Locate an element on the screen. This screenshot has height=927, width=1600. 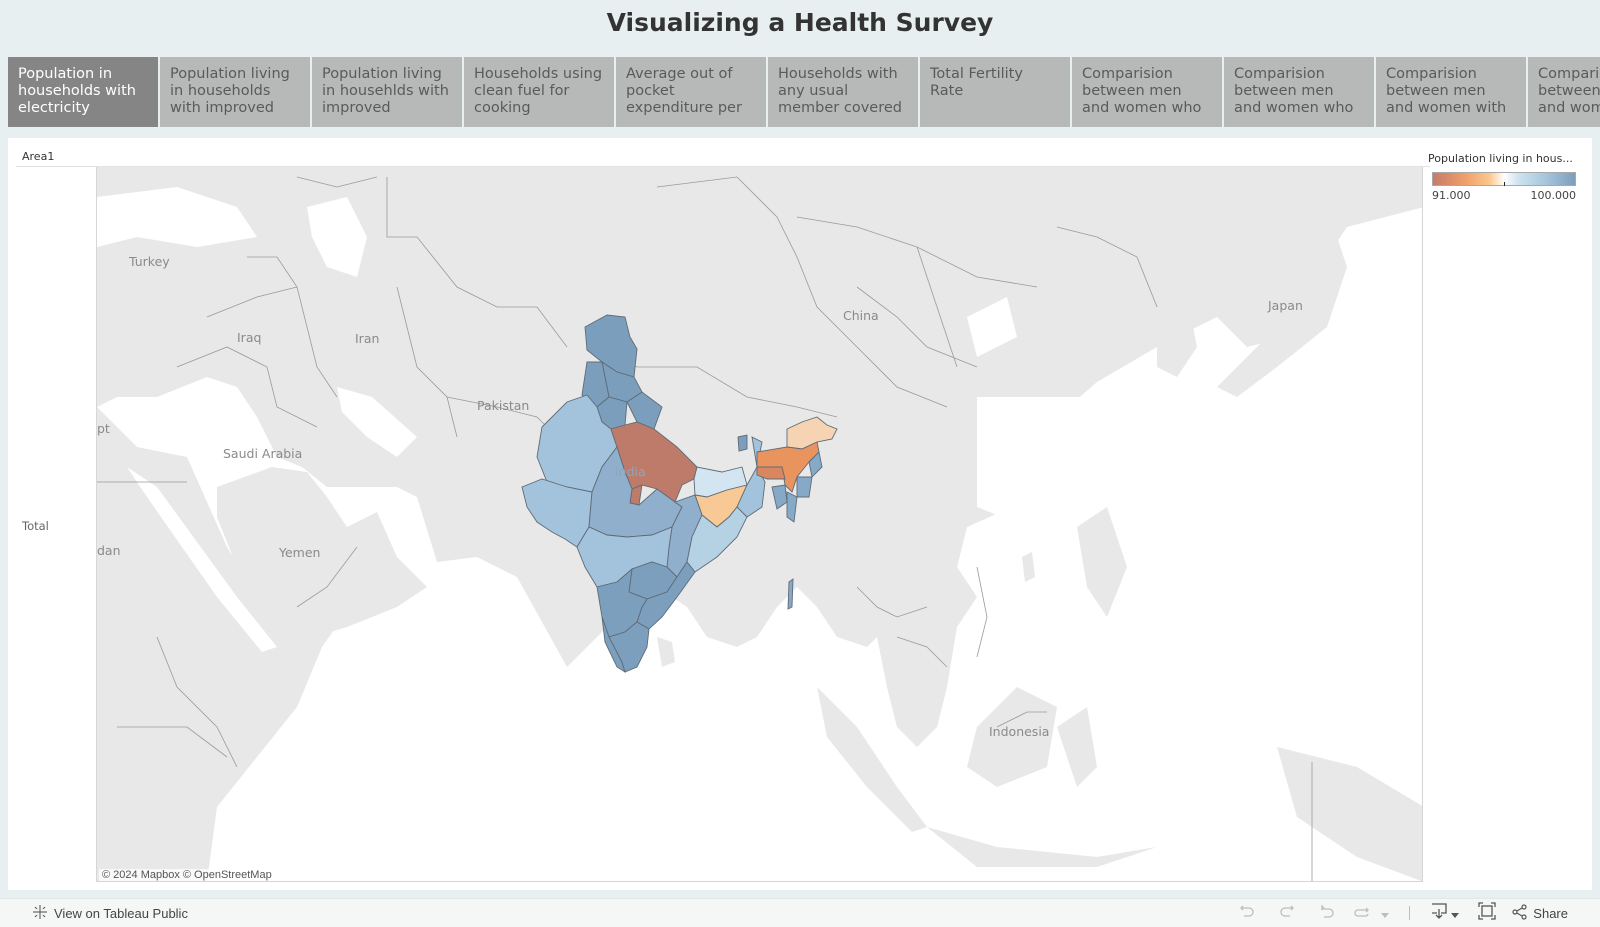
refresh-dropdown-button is located at coordinates (1385, 913).